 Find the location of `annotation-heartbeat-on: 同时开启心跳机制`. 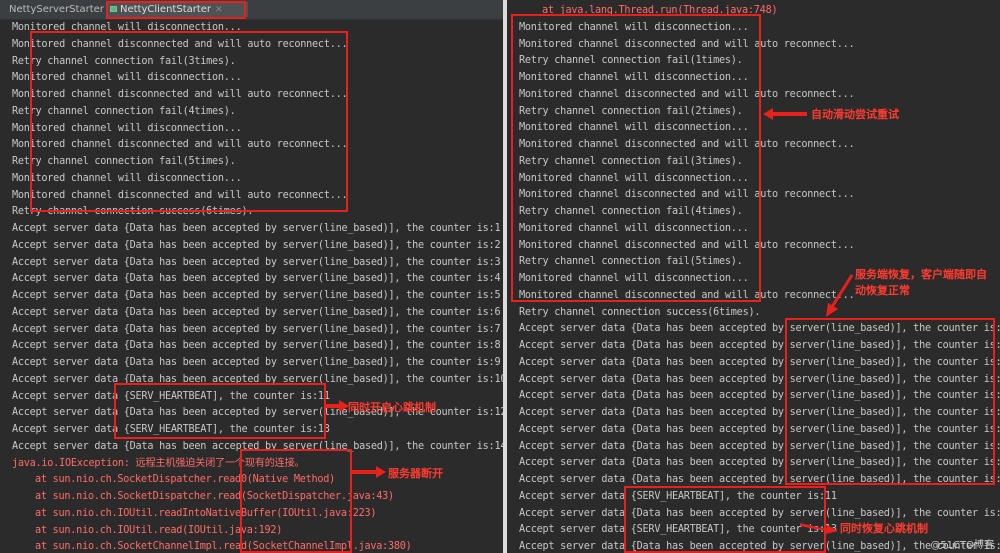

annotation-heartbeat-on: 同时开启心跳机制 is located at coordinates (392, 407).